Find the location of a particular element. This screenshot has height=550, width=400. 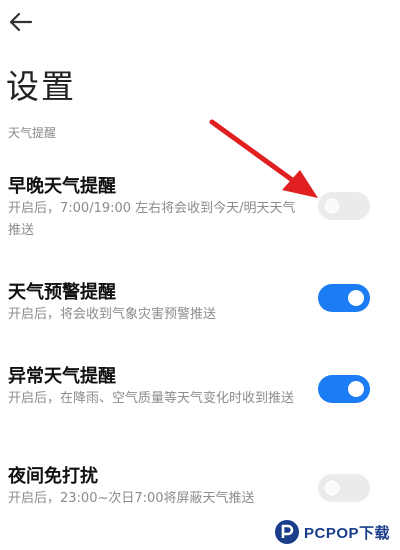

arrow-left-icon is located at coordinates (21, 22).